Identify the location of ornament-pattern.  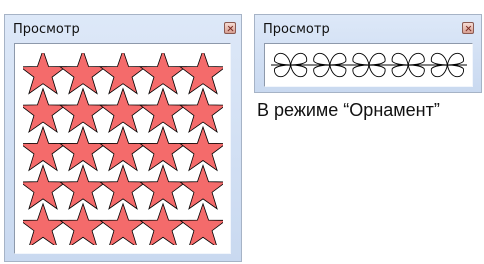
(369, 65).